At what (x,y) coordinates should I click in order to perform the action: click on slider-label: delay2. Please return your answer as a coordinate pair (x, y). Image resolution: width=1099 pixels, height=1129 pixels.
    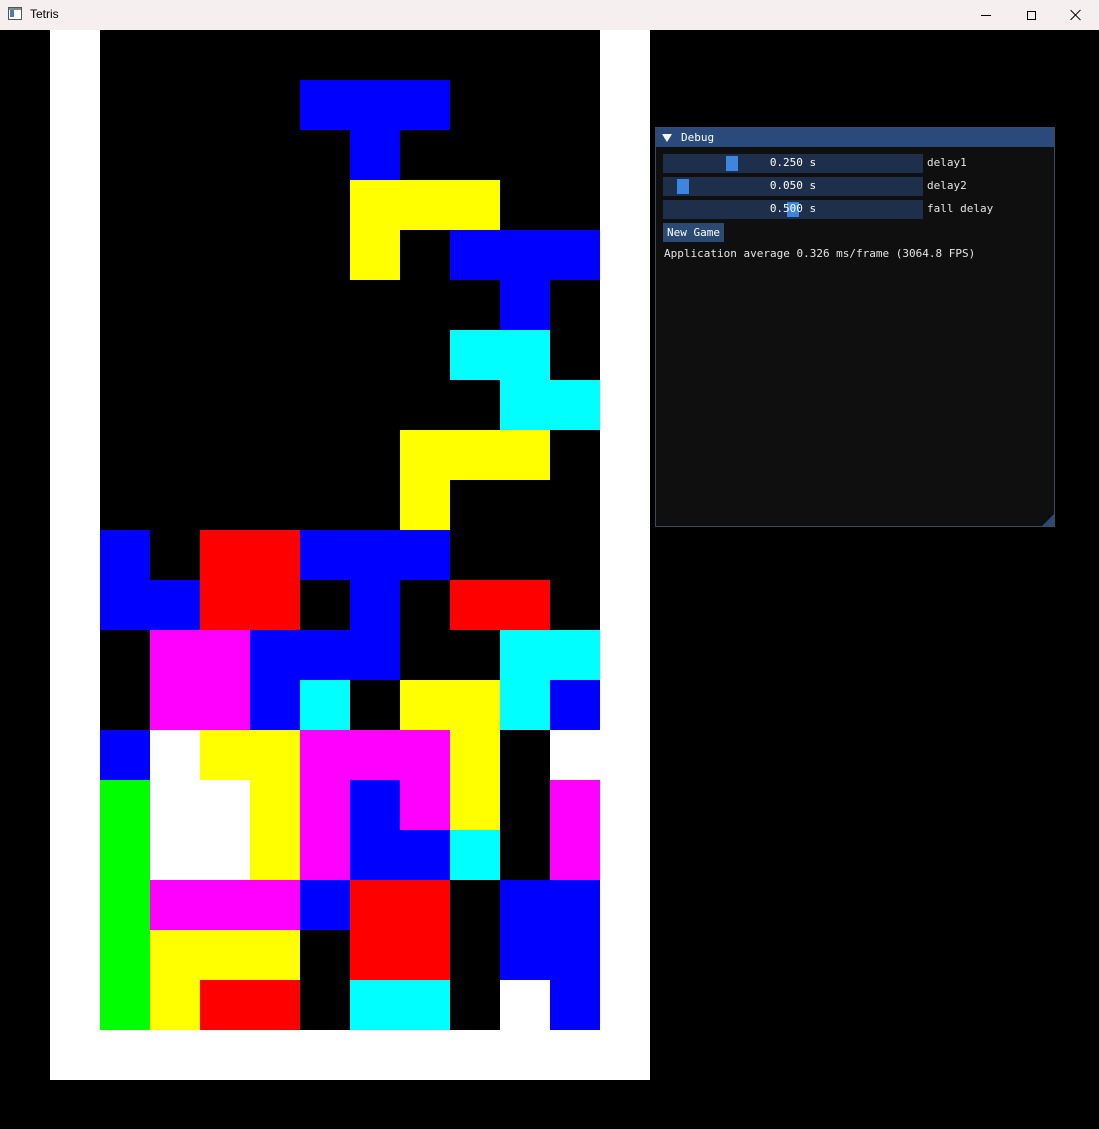
    Looking at the image, I should click on (947, 185).